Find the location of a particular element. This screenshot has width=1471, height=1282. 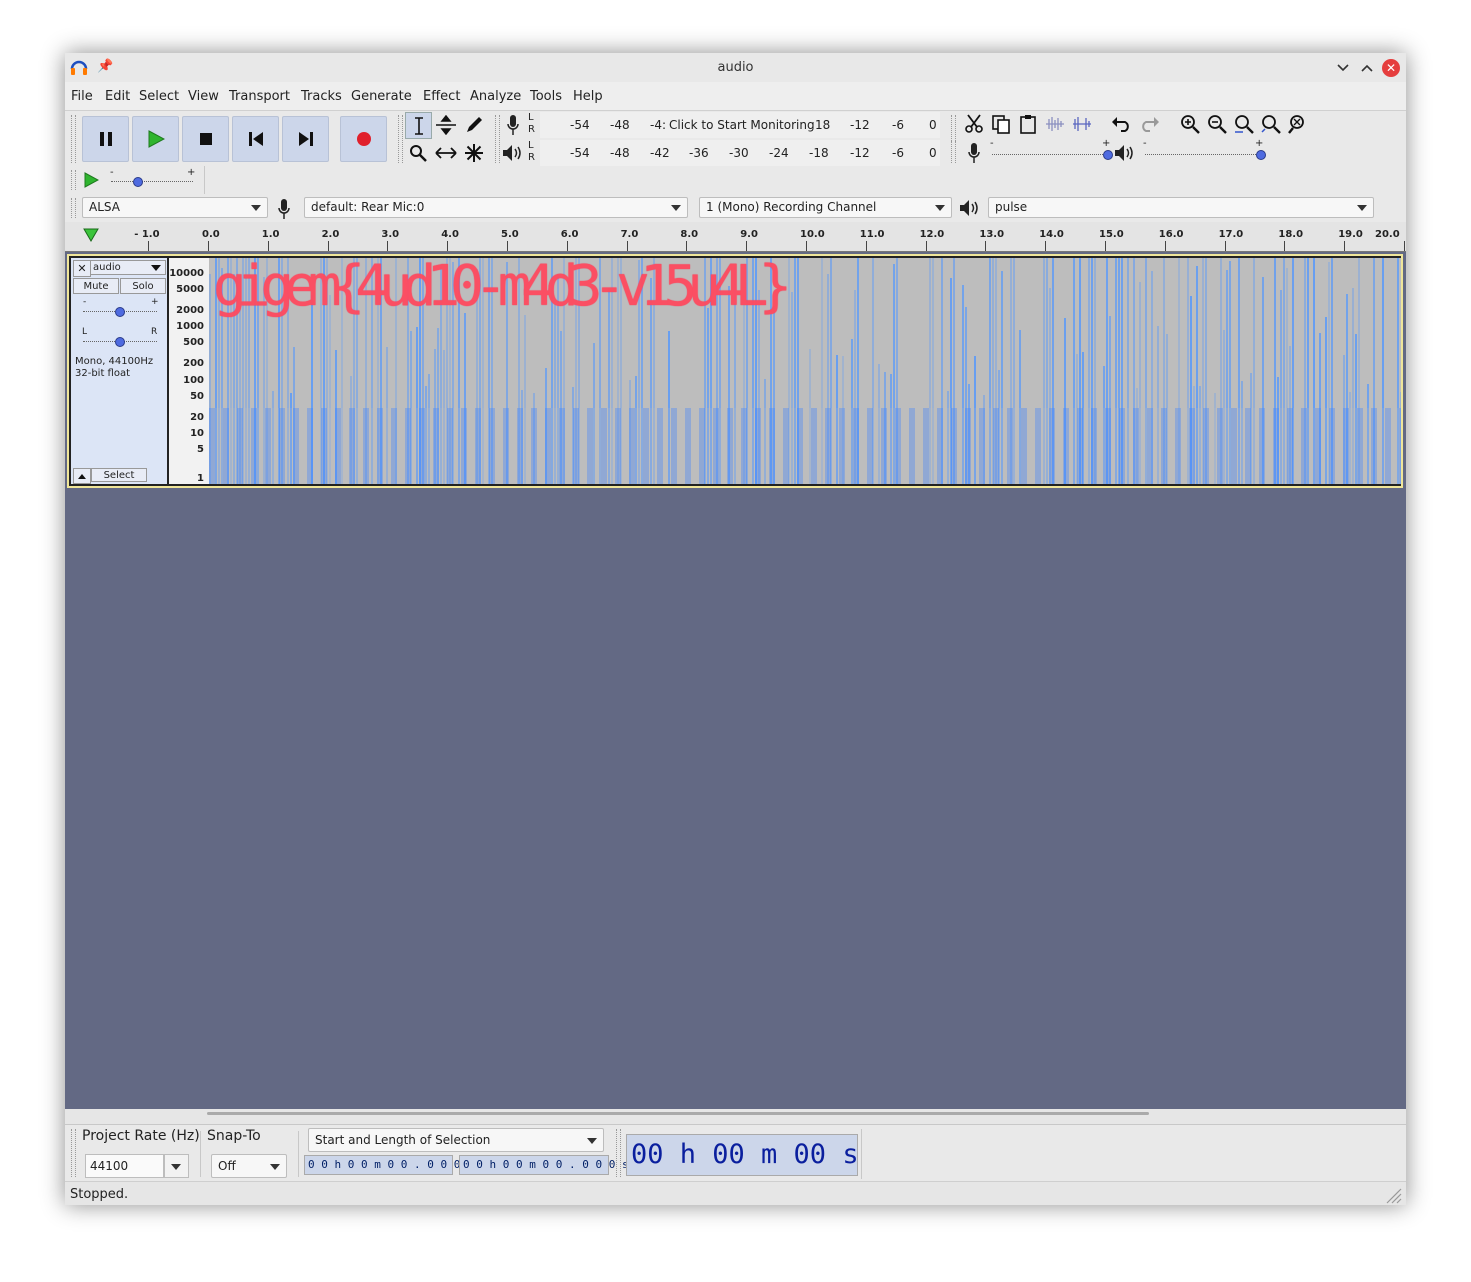

draw-tool-button is located at coordinates (473, 124).